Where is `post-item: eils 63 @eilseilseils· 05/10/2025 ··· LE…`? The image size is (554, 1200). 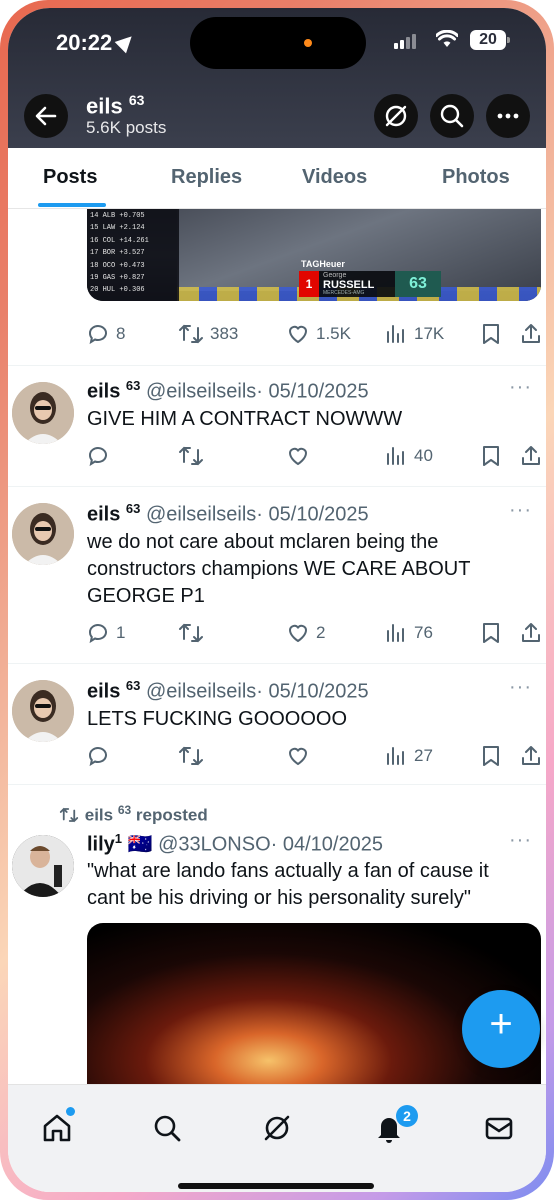 post-item: eils 63 @eilseilseils· 05/10/2025 ··· LE… is located at coordinates (277, 724).